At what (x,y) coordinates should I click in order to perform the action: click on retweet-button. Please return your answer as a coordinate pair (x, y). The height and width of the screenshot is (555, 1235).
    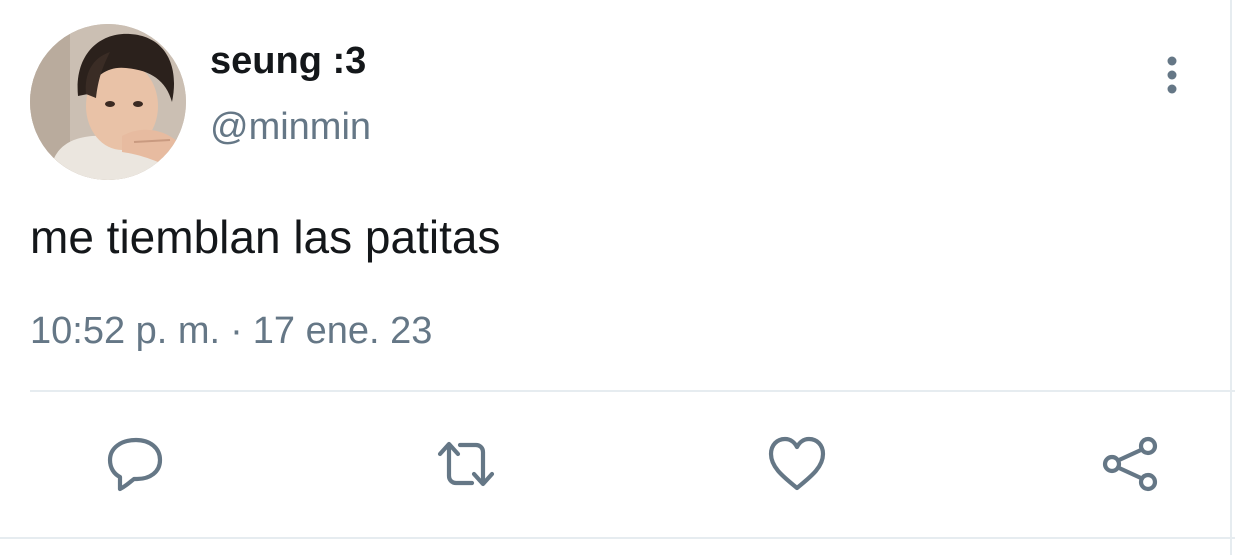
    Looking at the image, I should click on (466, 464).